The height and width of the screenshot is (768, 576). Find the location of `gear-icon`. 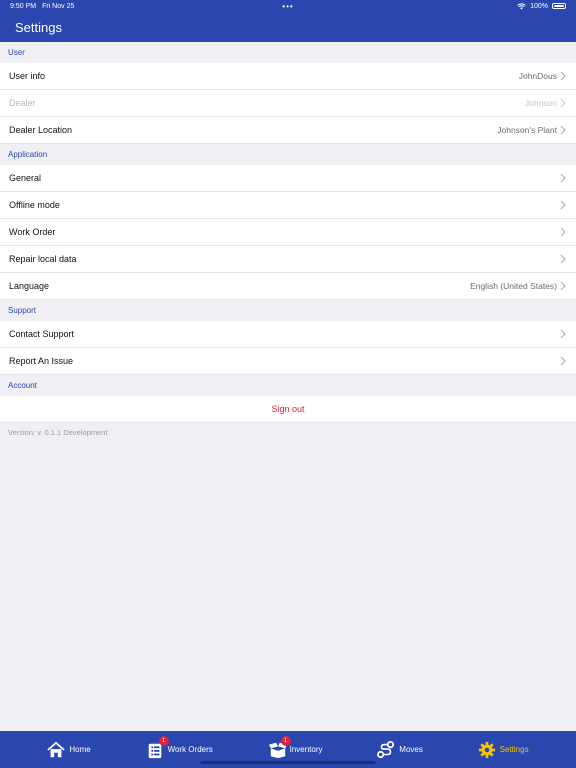

gear-icon is located at coordinates (486, 749).